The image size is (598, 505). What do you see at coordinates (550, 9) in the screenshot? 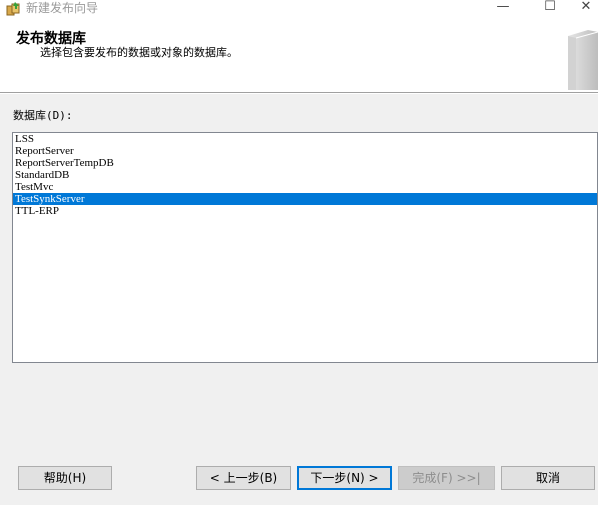
I see `maximize-button: ☐` at bounding box center [550, 9].